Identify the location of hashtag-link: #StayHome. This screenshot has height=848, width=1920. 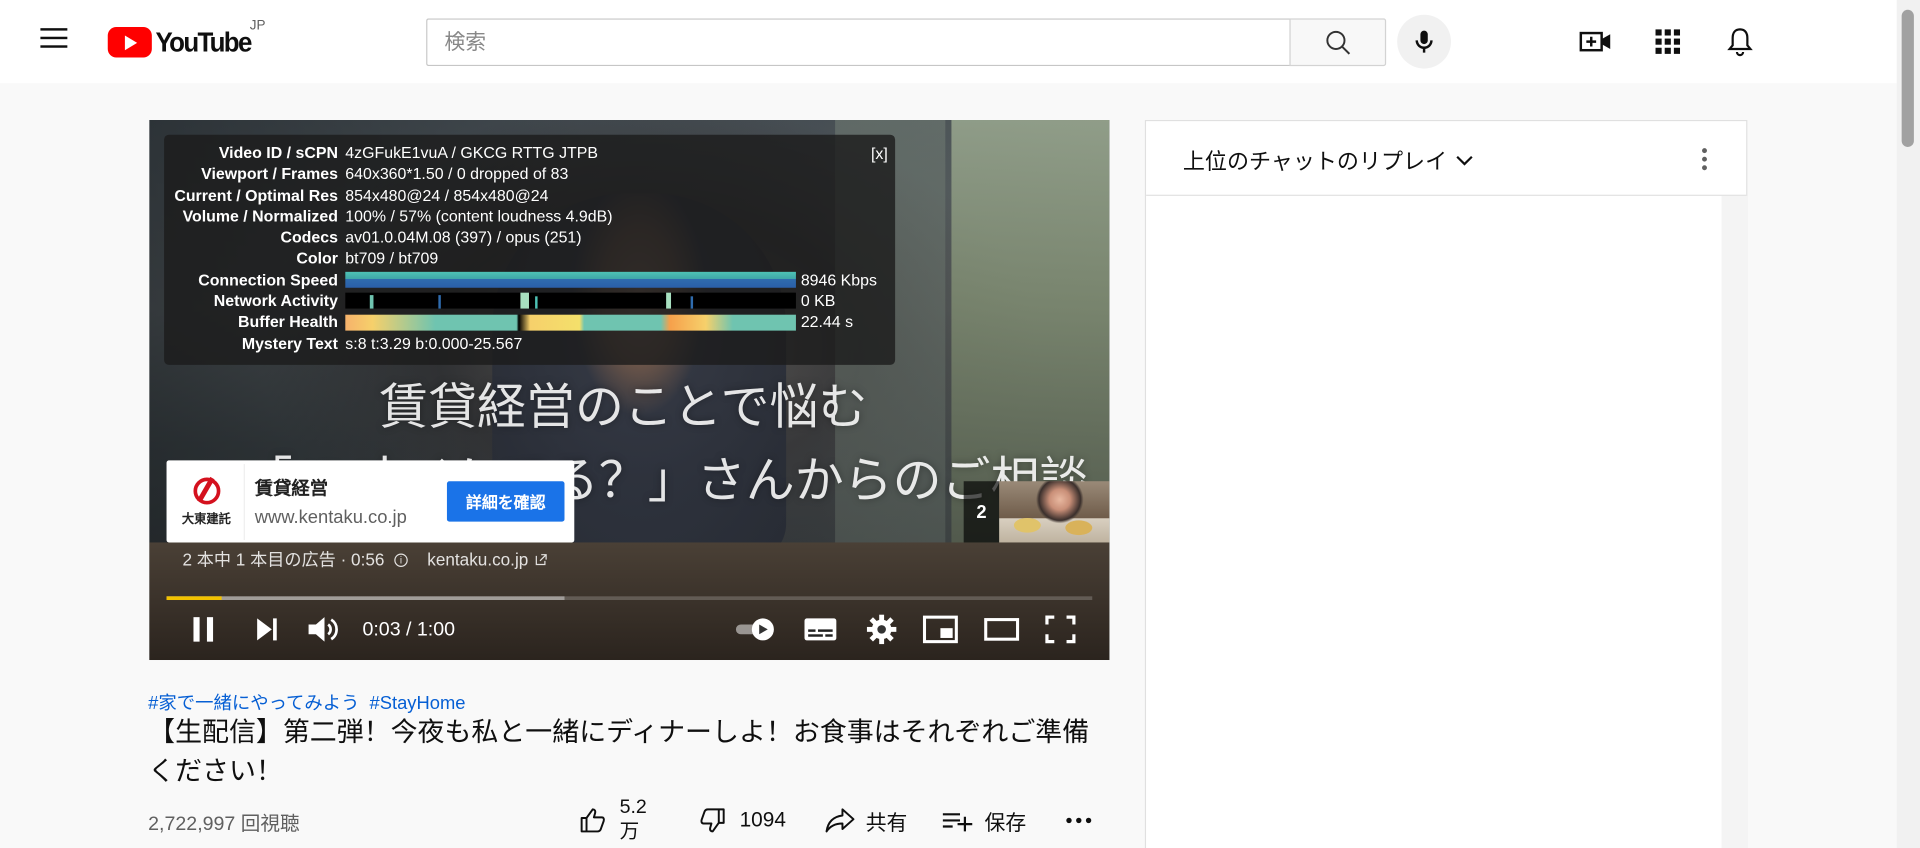
(418, 703).